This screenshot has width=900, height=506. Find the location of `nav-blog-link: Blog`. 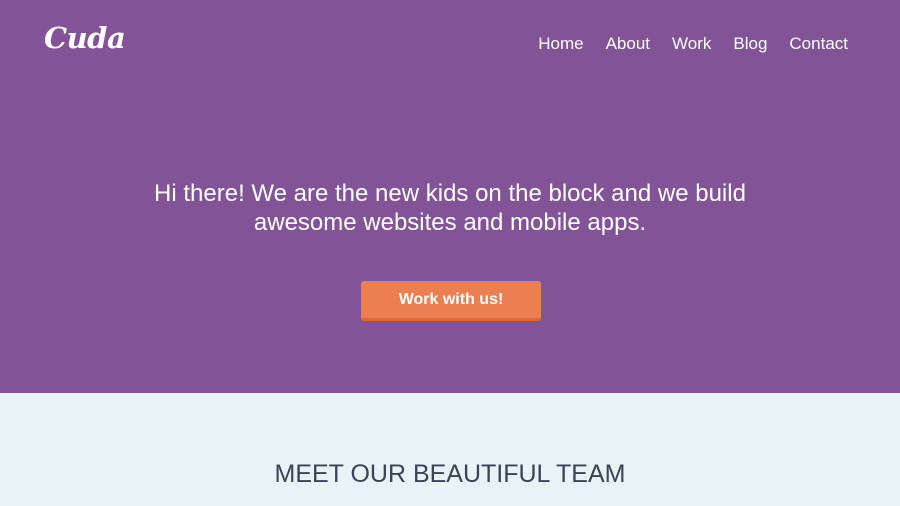

nav-blog-link: Blog is located at coordinates (750, 44).